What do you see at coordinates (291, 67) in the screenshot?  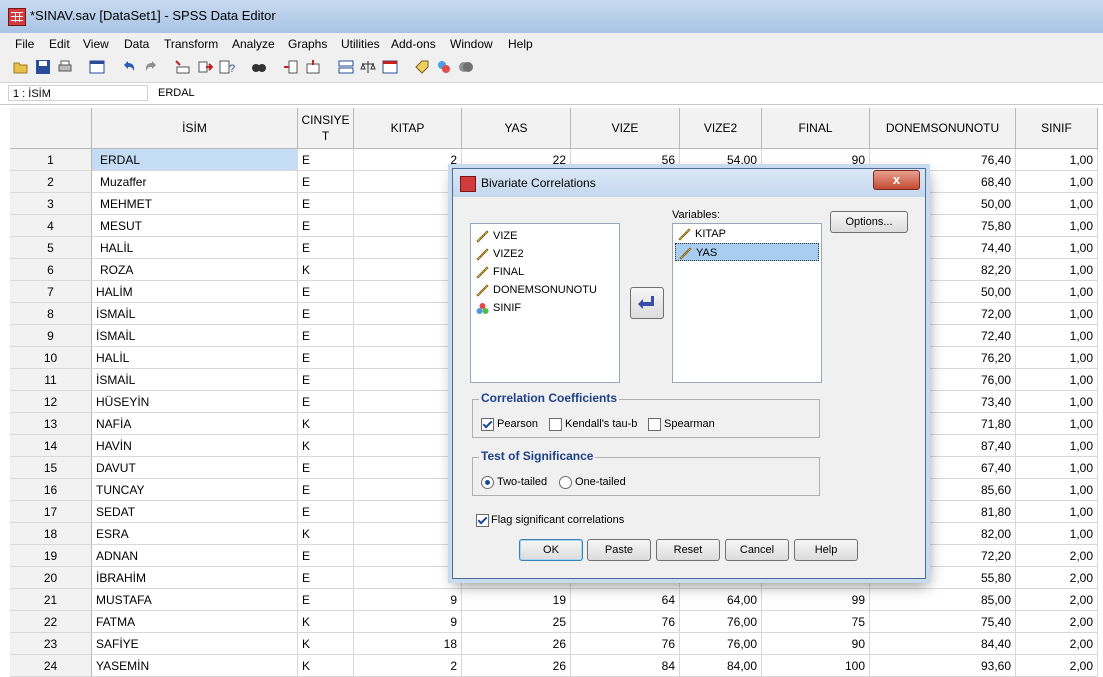 I see `insert-cases-icon` at bounding box center [291, 67].